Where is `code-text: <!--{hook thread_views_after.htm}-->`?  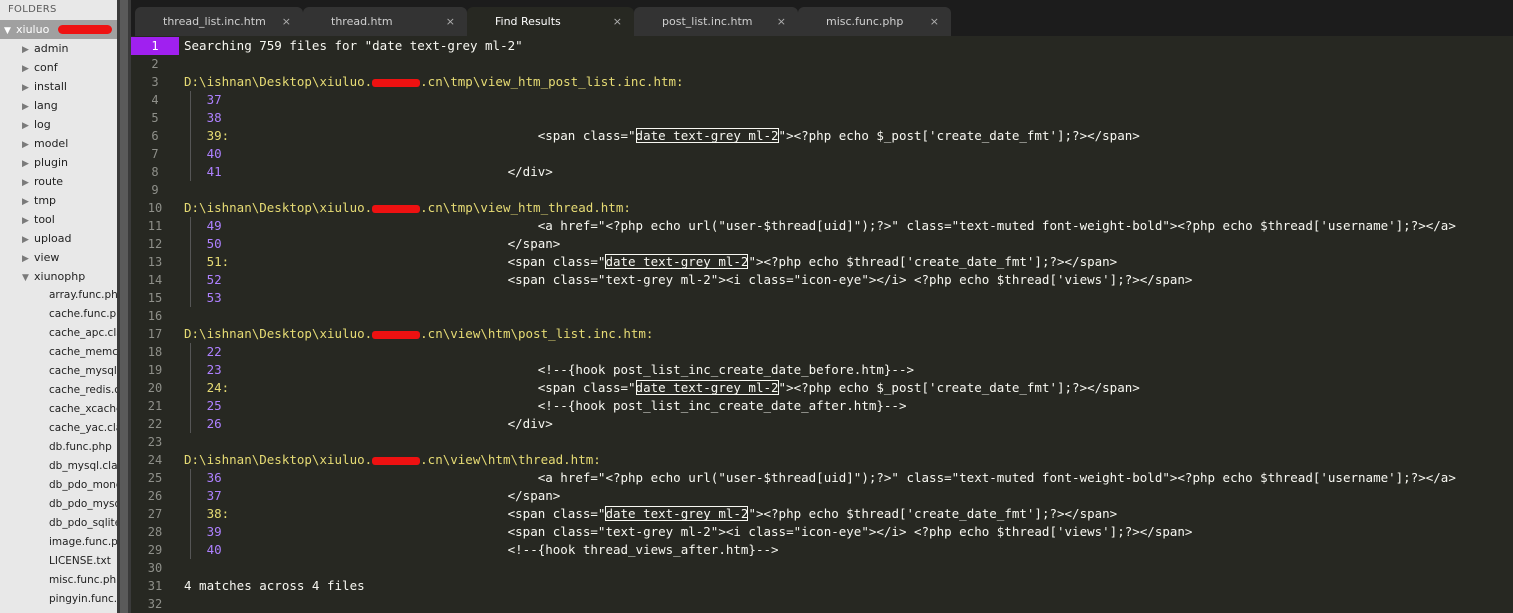 code-text: <!--{hook thread_views_after.htm}--> is located at coordinates (500, 549).